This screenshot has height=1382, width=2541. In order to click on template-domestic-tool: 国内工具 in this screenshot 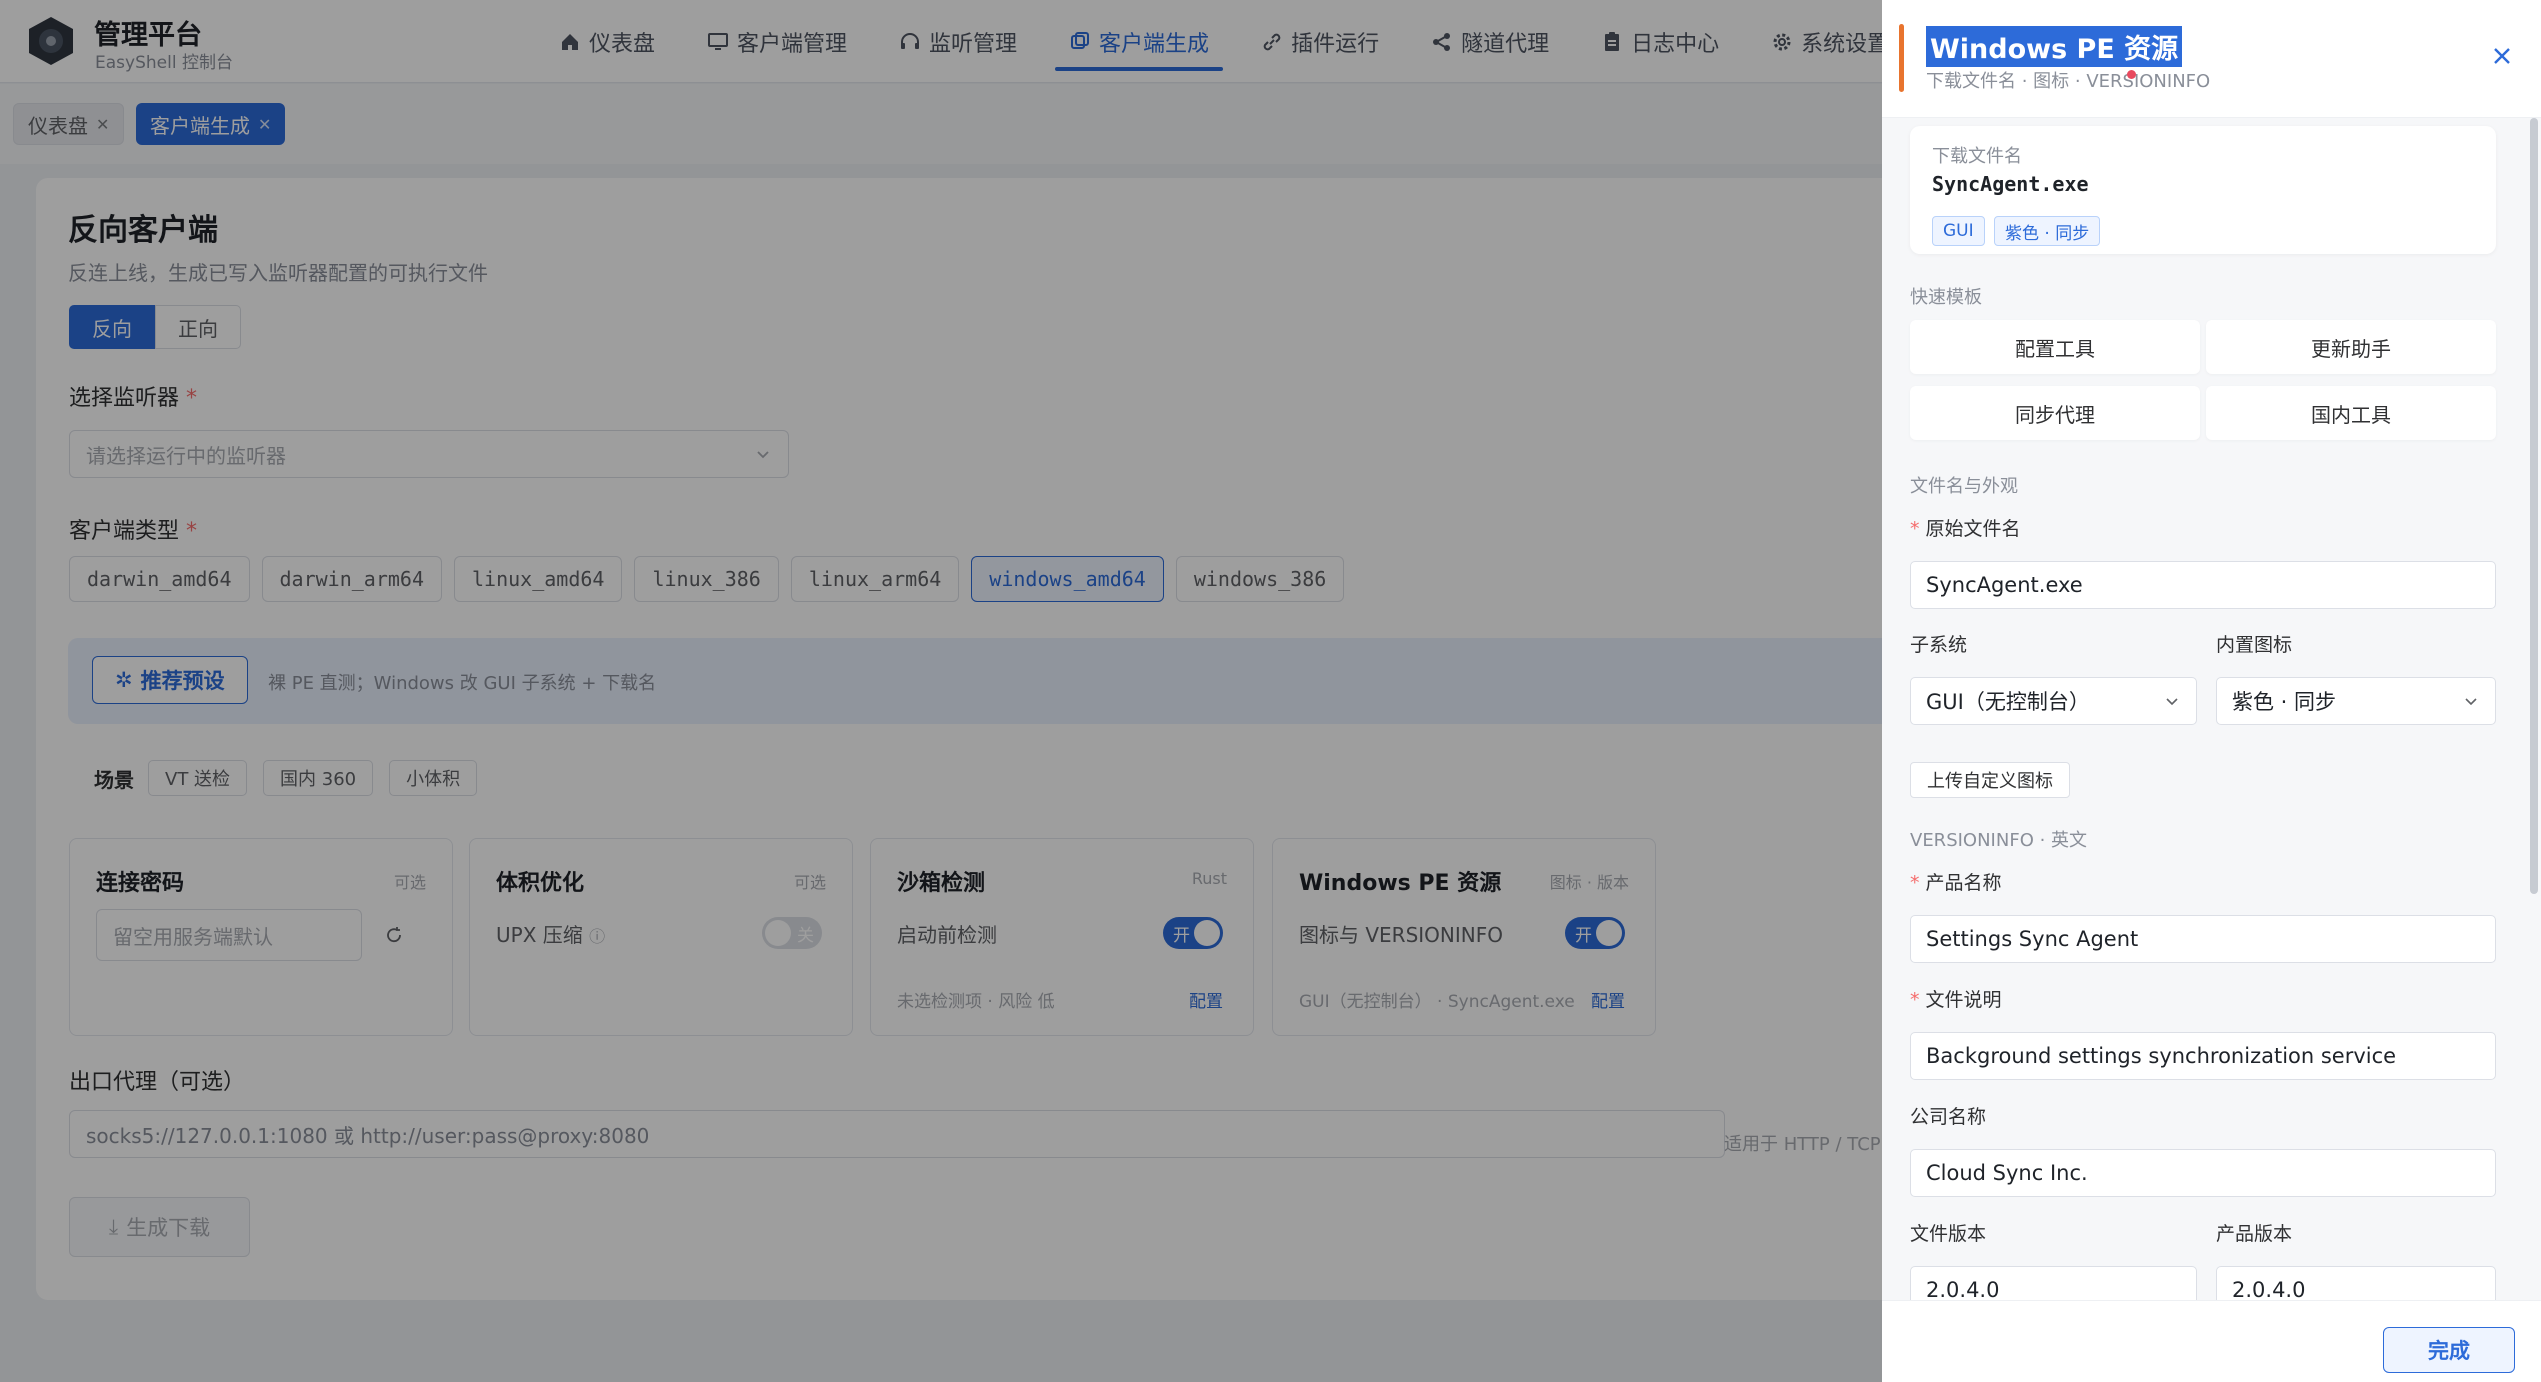, I will do `click(2351, 413)`.